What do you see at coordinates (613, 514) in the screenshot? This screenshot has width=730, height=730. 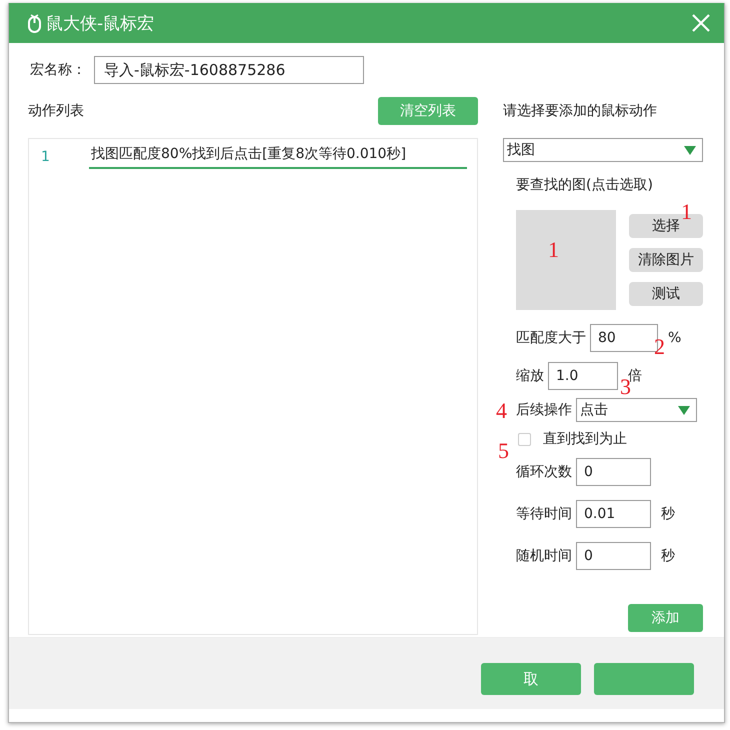 I see `input-field: 0.01` at bounding box center [613, 514].